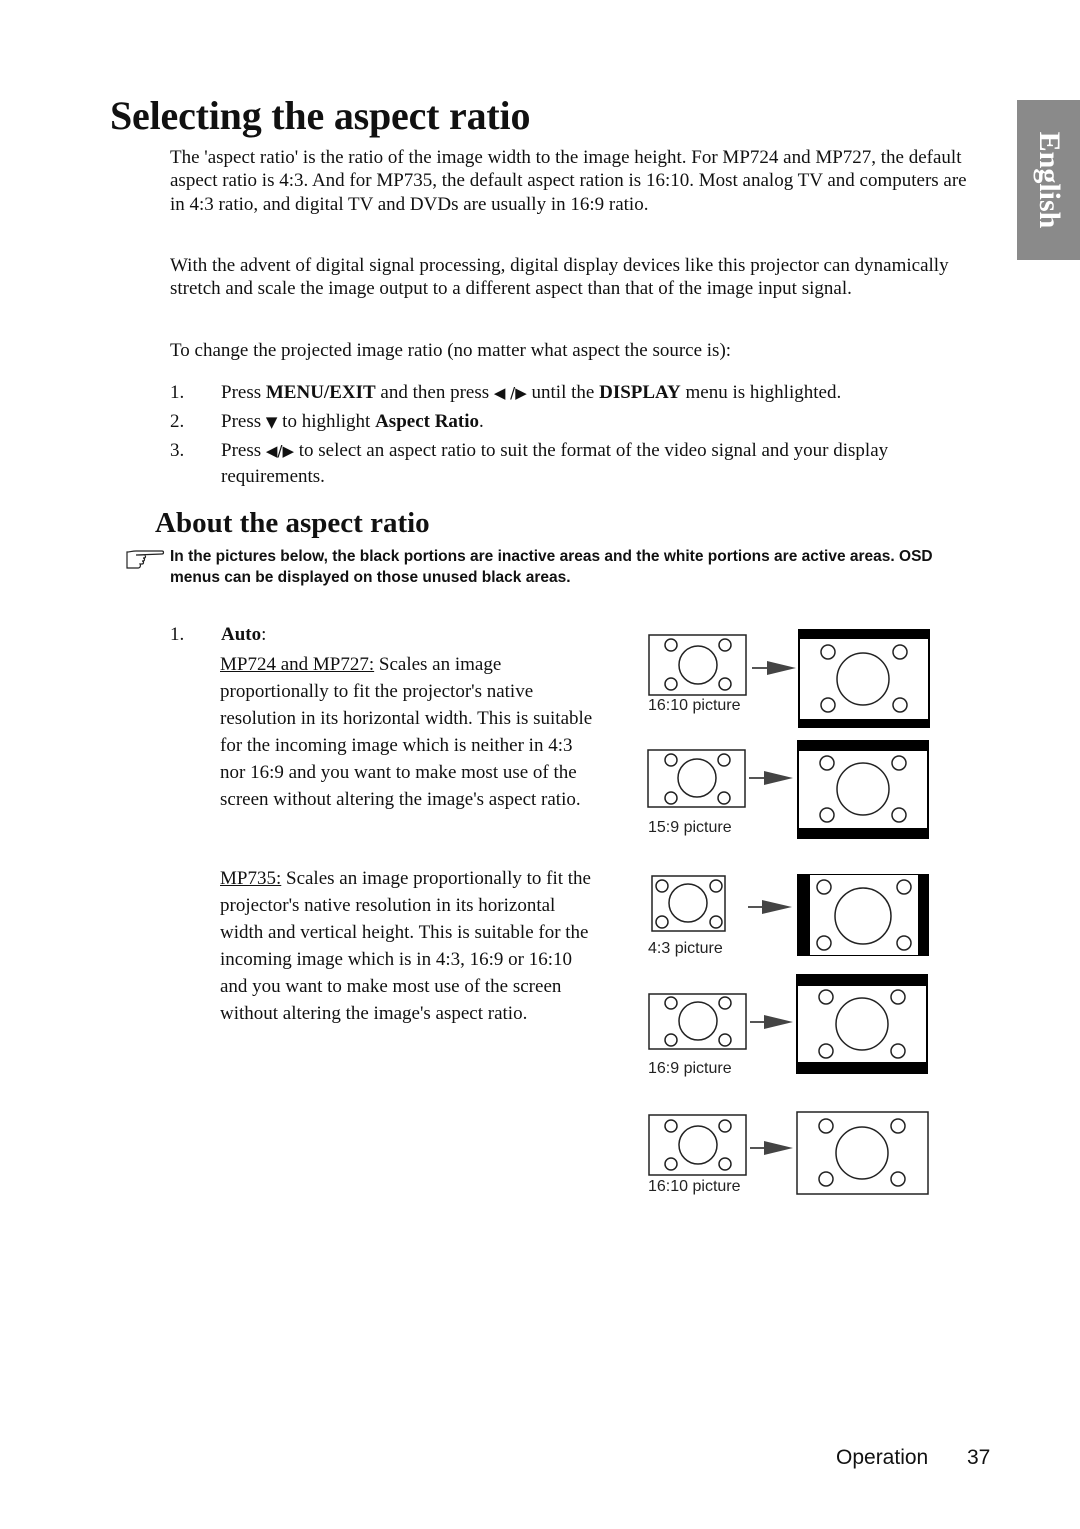  What do you see at coordinates (685, 948) in the screenshot?
I see `diagram-caption: 4:3 picture` at bounding box center [685, 948].